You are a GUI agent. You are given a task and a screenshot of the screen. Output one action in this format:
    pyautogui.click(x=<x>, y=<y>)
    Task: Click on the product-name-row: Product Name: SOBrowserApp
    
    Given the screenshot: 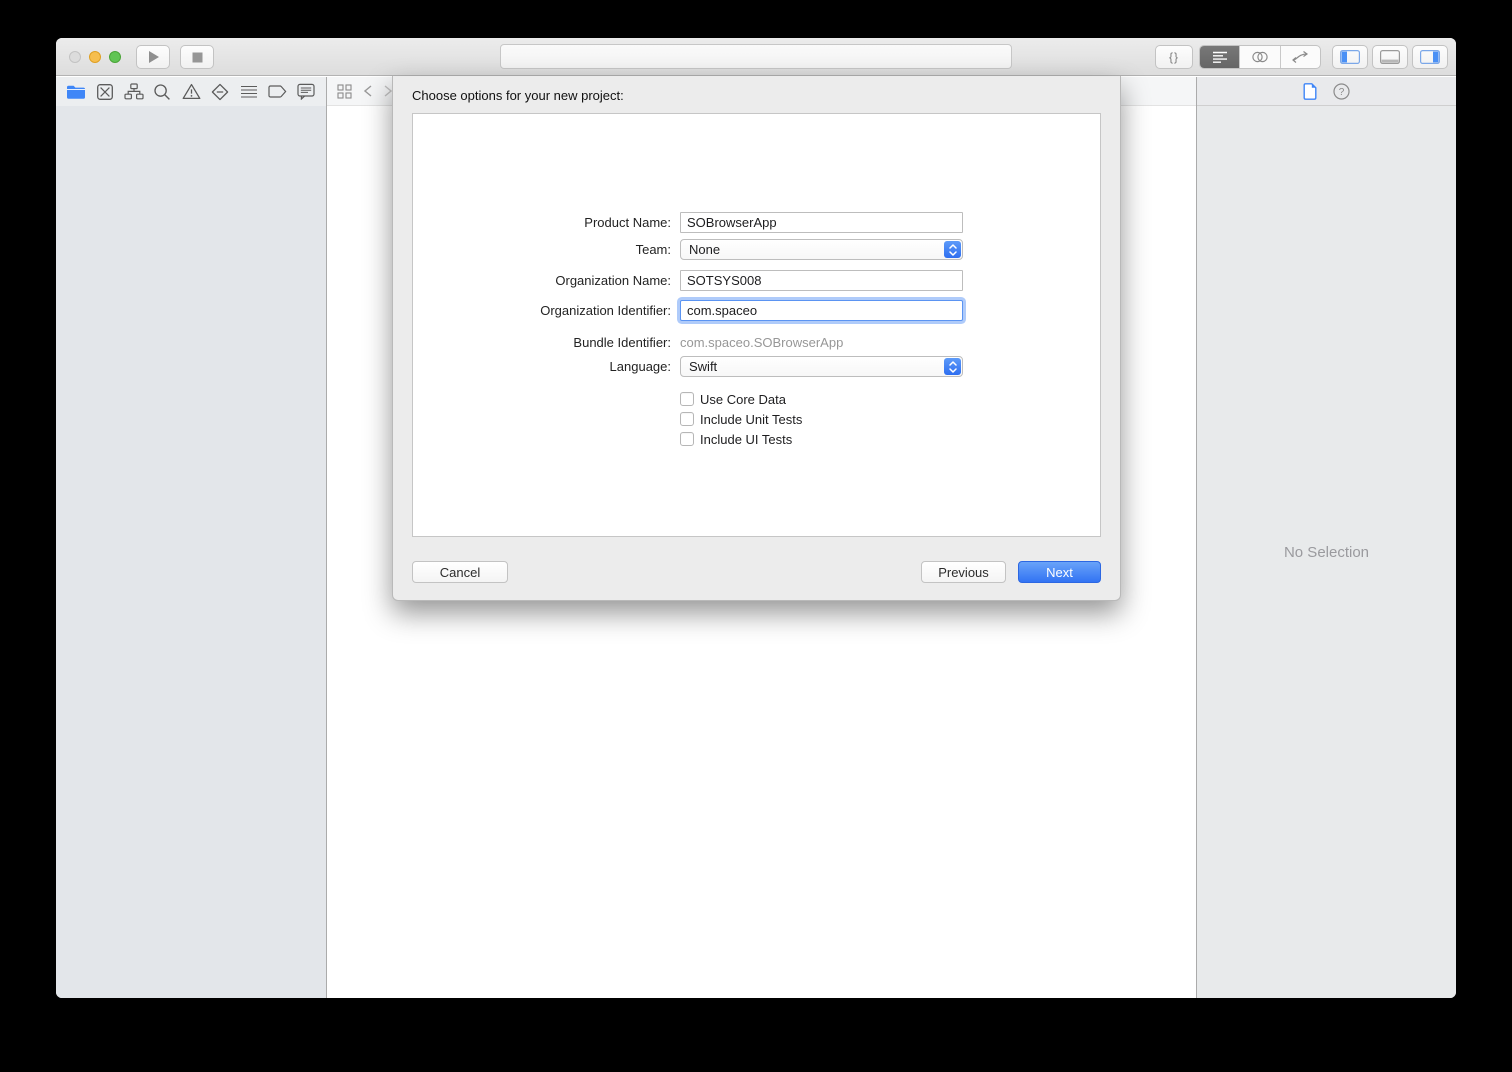 What is the action you would take?
    pyautogui.click(x=756, y=222)
    